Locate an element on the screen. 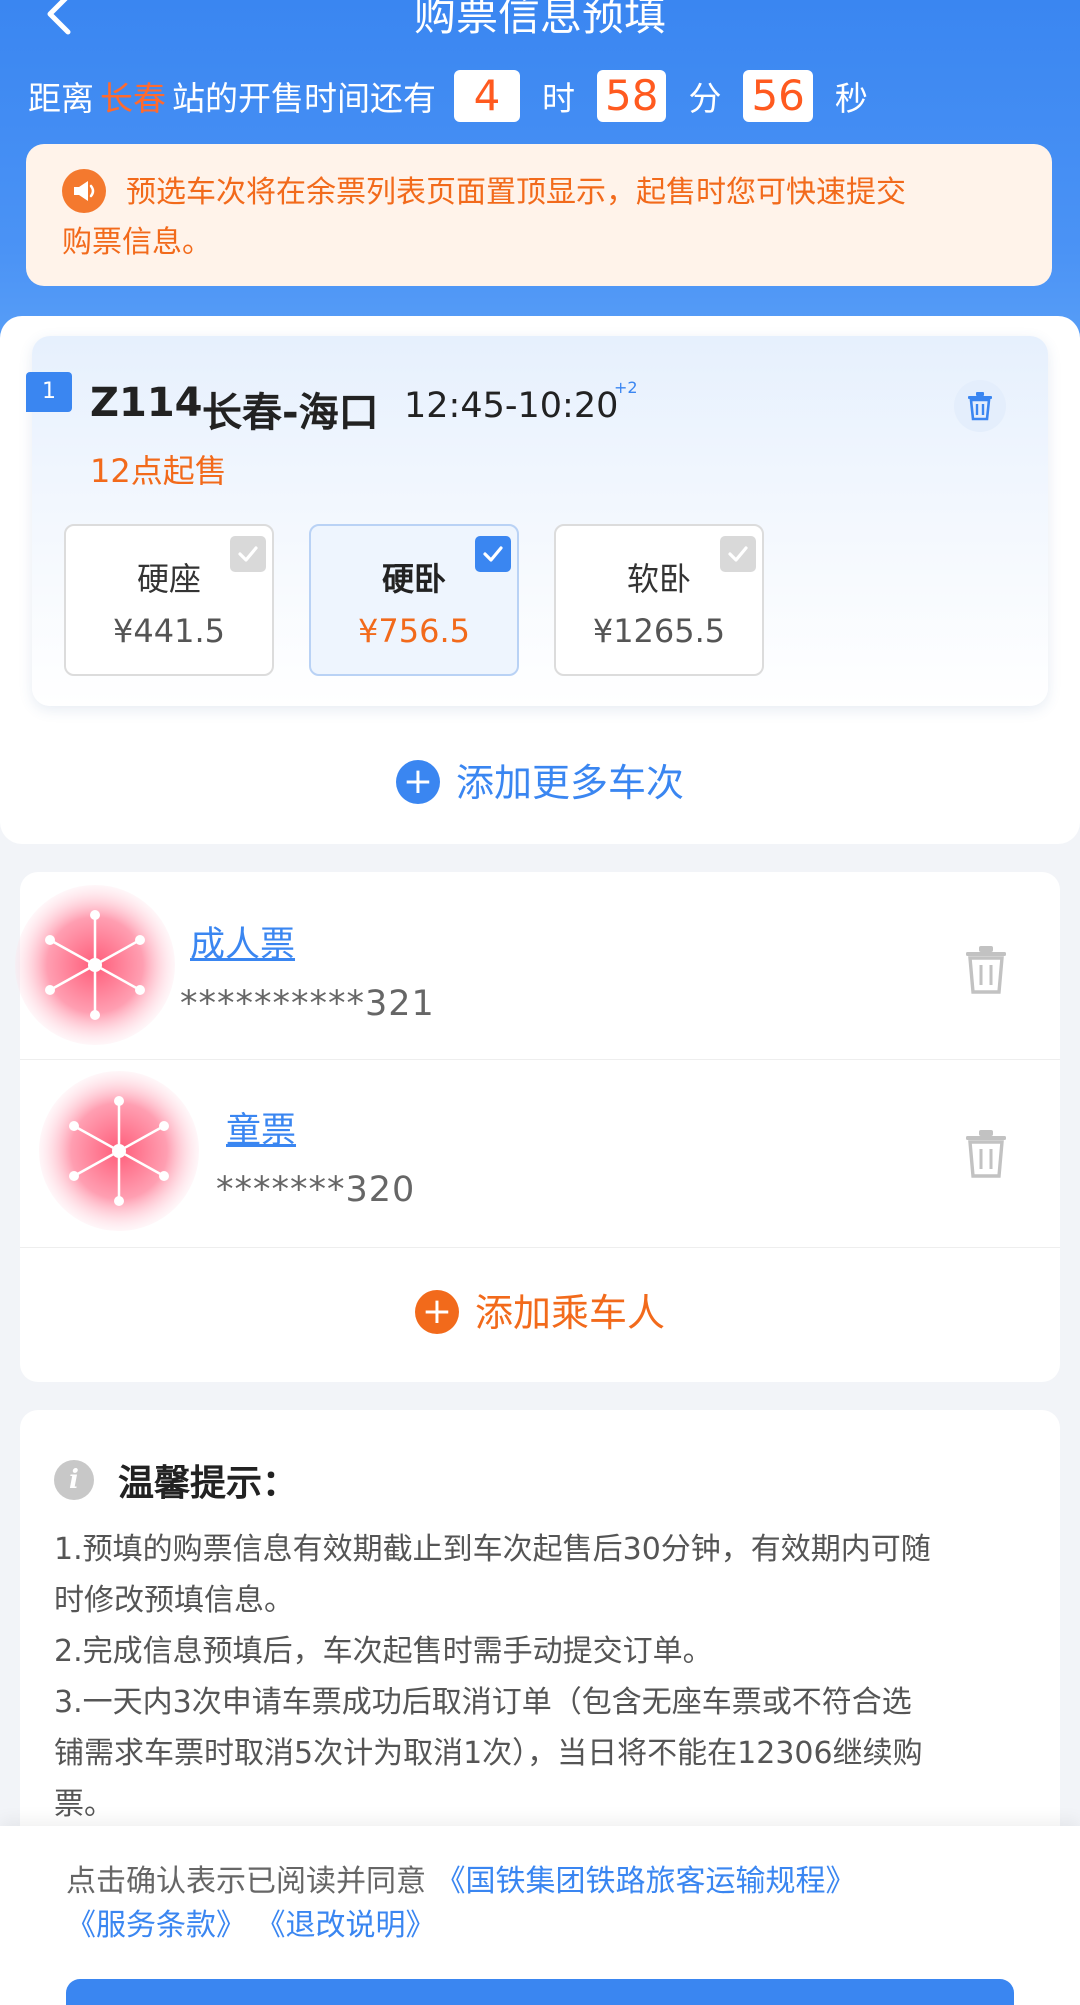 This screenshot has height=2005, width=1080. train-seq-badge: 1 is located at coordinates (49, 392).